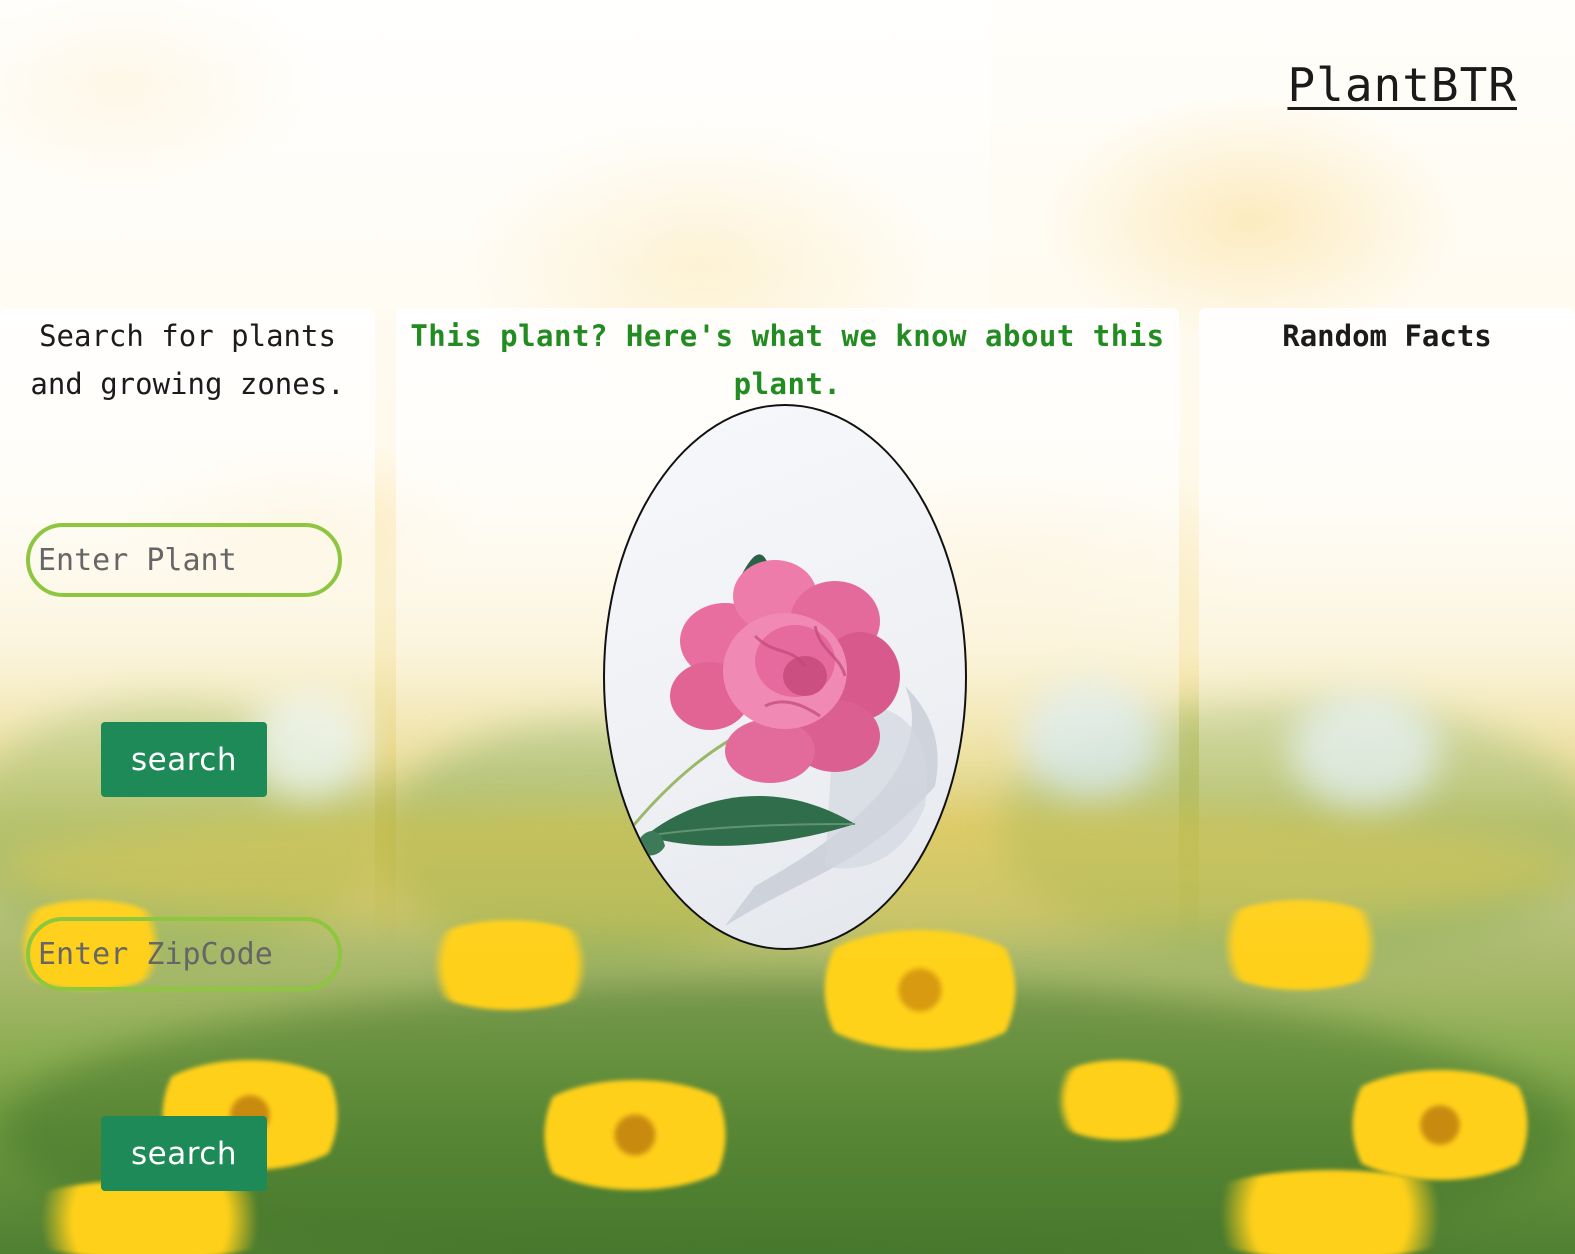  What do you see at coordinates (1402, 85) in the screenshot?
I see `site-title-link: PlantBTR` at bounding box center [1402, 85].